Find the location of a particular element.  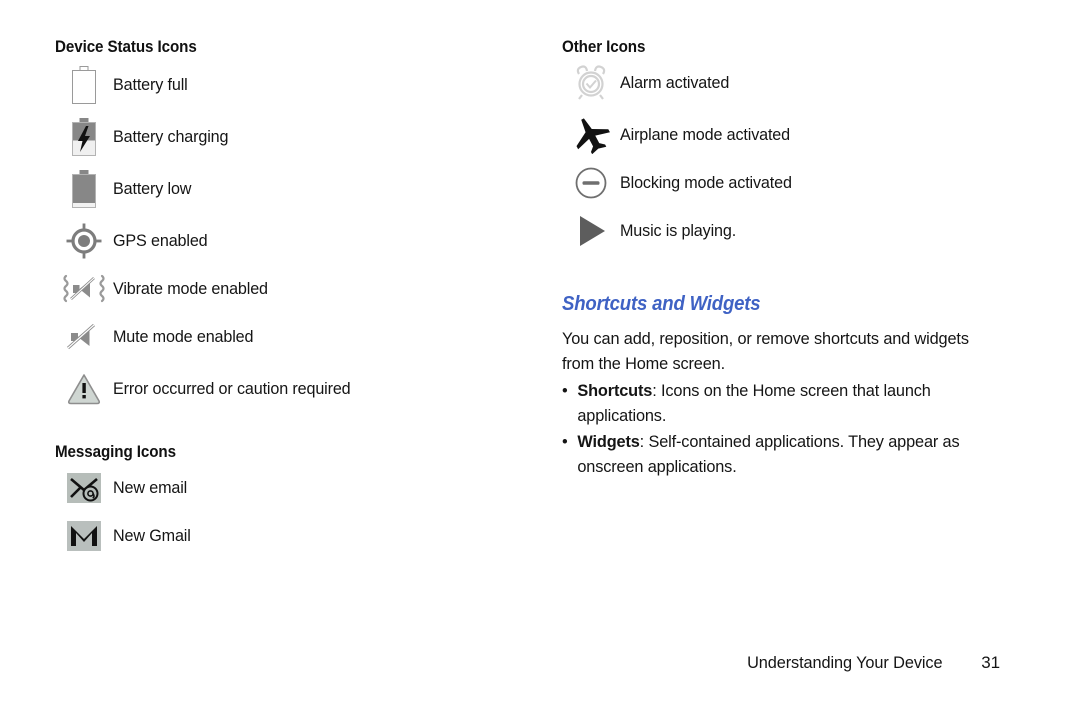

new-gmail-icon is located at coordinates (84, 536).